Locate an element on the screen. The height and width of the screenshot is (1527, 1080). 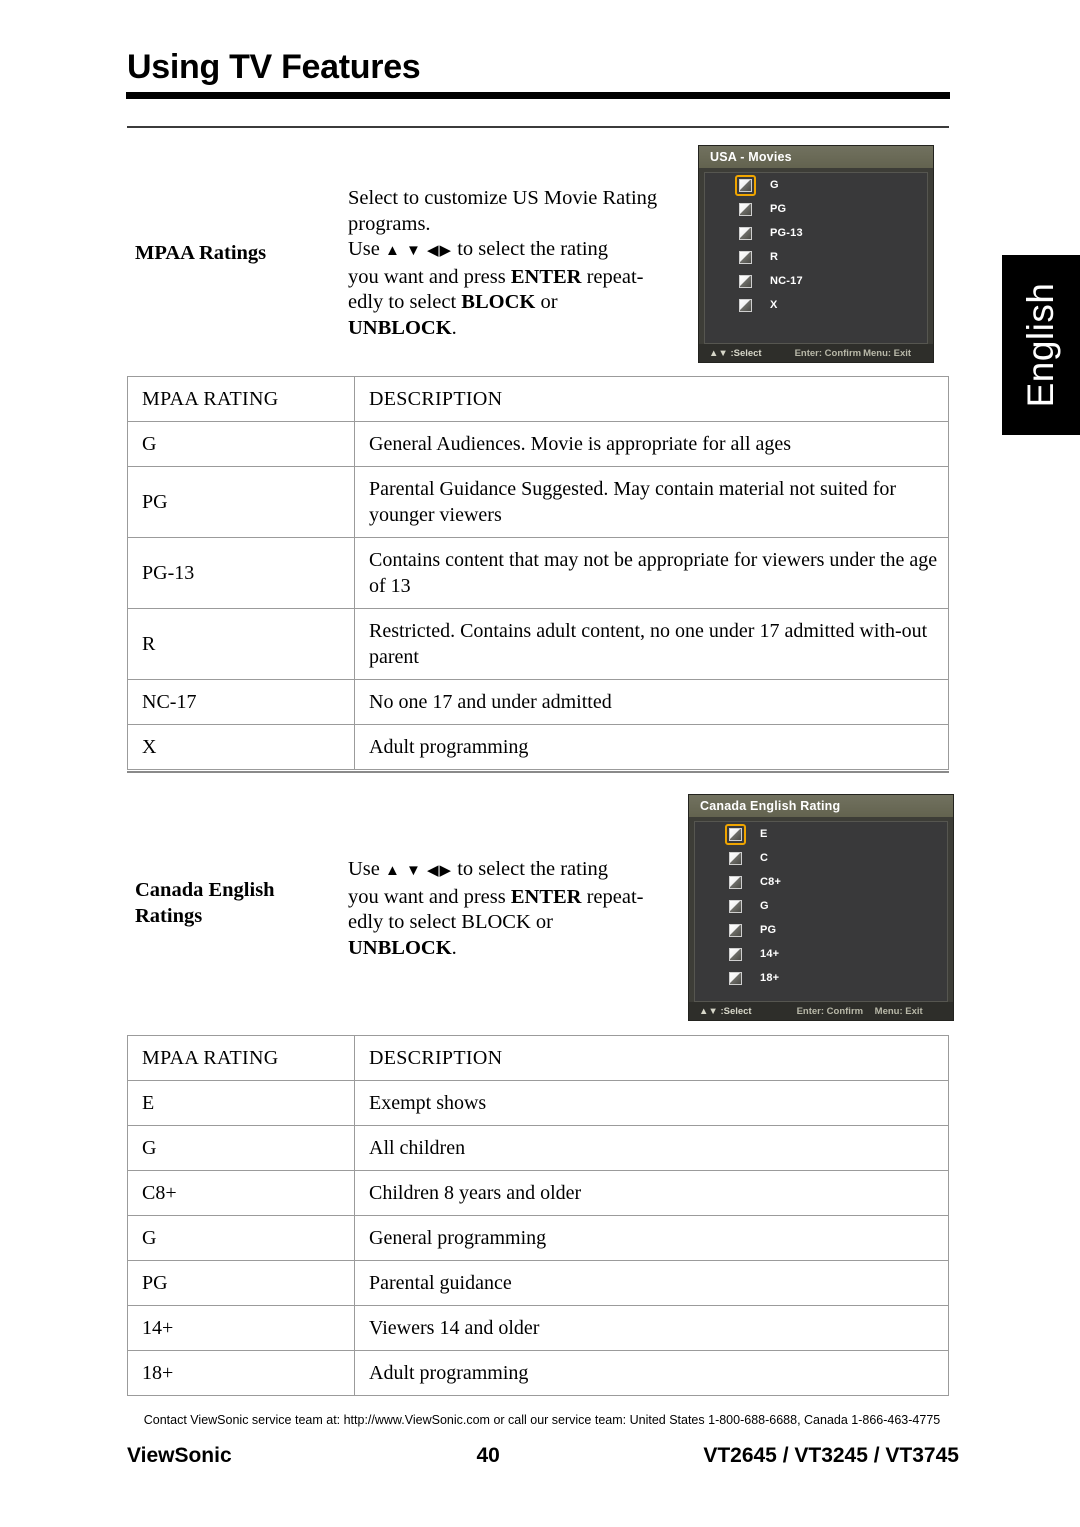
section-top-rule is located at coordinates (538, 127).